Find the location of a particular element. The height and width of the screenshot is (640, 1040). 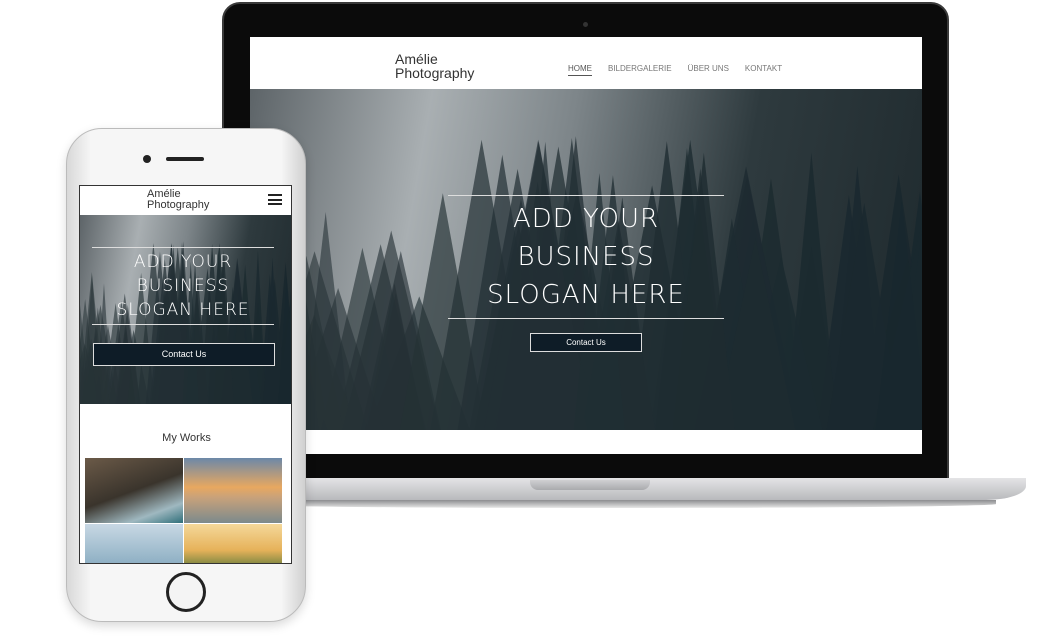

nav-bildergalerie: BILDERGALERIE is located at coordinates (640, 70).